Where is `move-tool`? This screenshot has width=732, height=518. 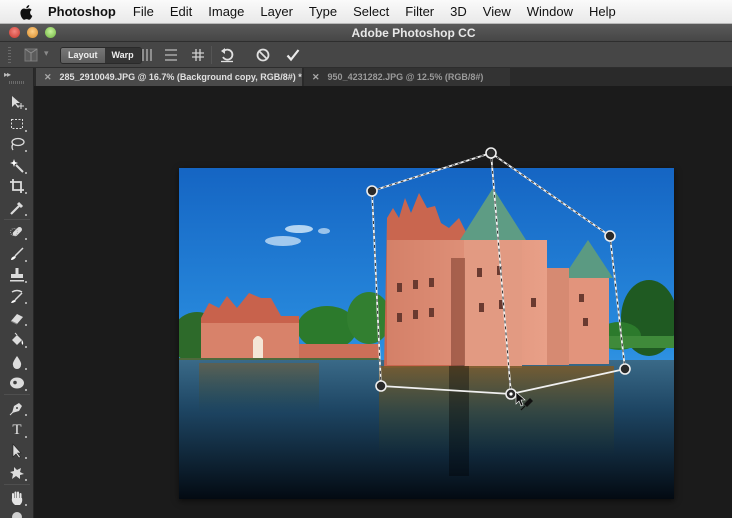
move-tool is located at coordinates (17, 102).